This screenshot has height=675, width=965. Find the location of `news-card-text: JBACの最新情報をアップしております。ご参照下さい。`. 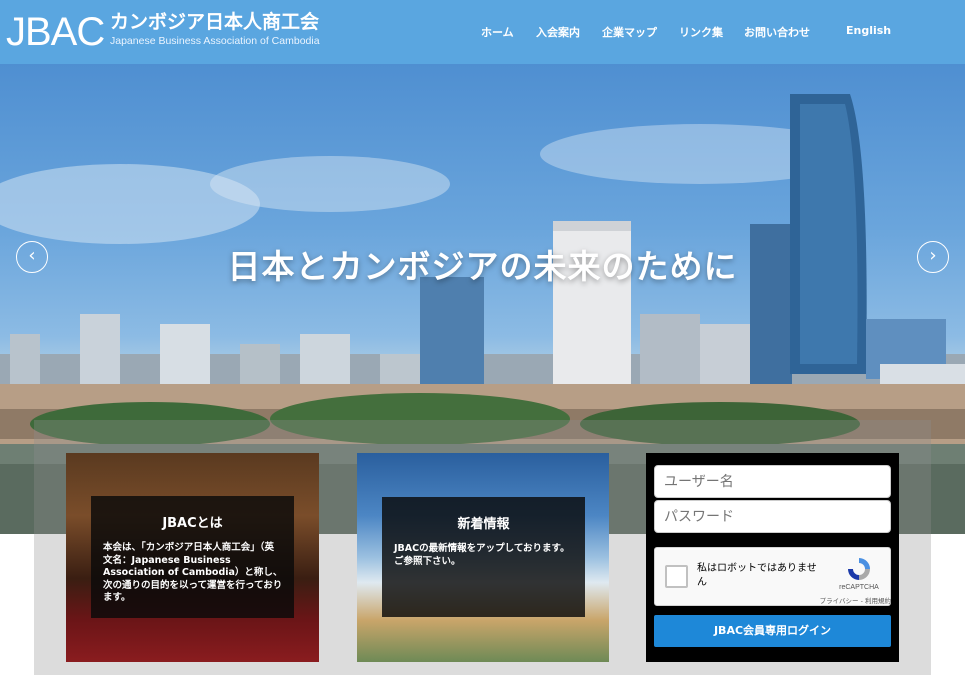

news-card-text: JBACの最新情報をアップしております。ご参照下さい。 is located at coordinates (482, 555).